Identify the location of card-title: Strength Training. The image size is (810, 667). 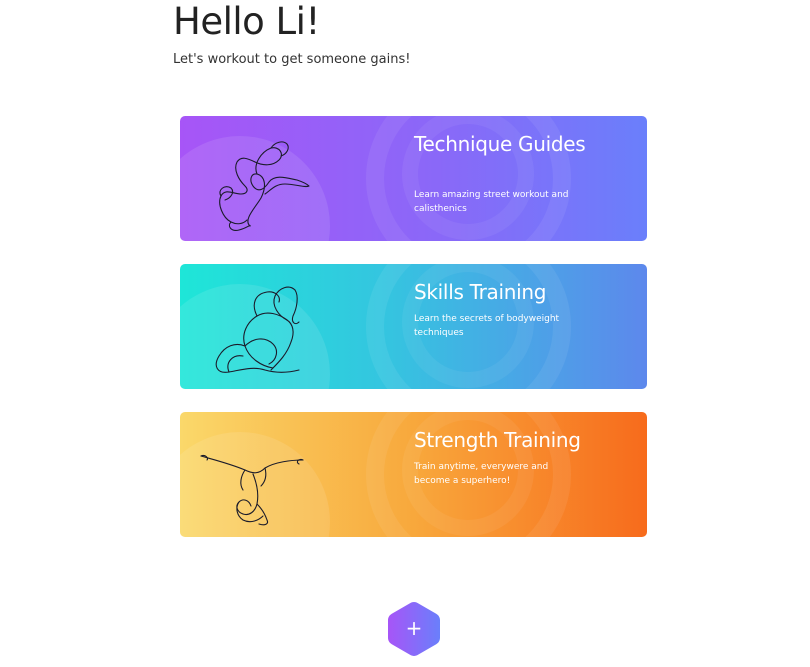
(497, 440).